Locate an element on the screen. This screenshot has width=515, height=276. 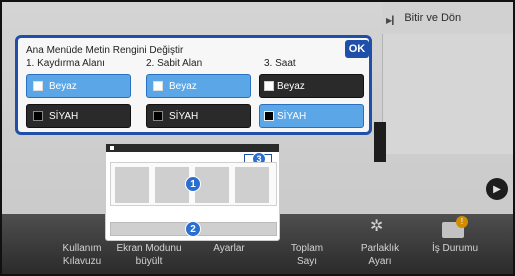
scroll-area-black-option: SİYAH is located at coordinates (78, 116).